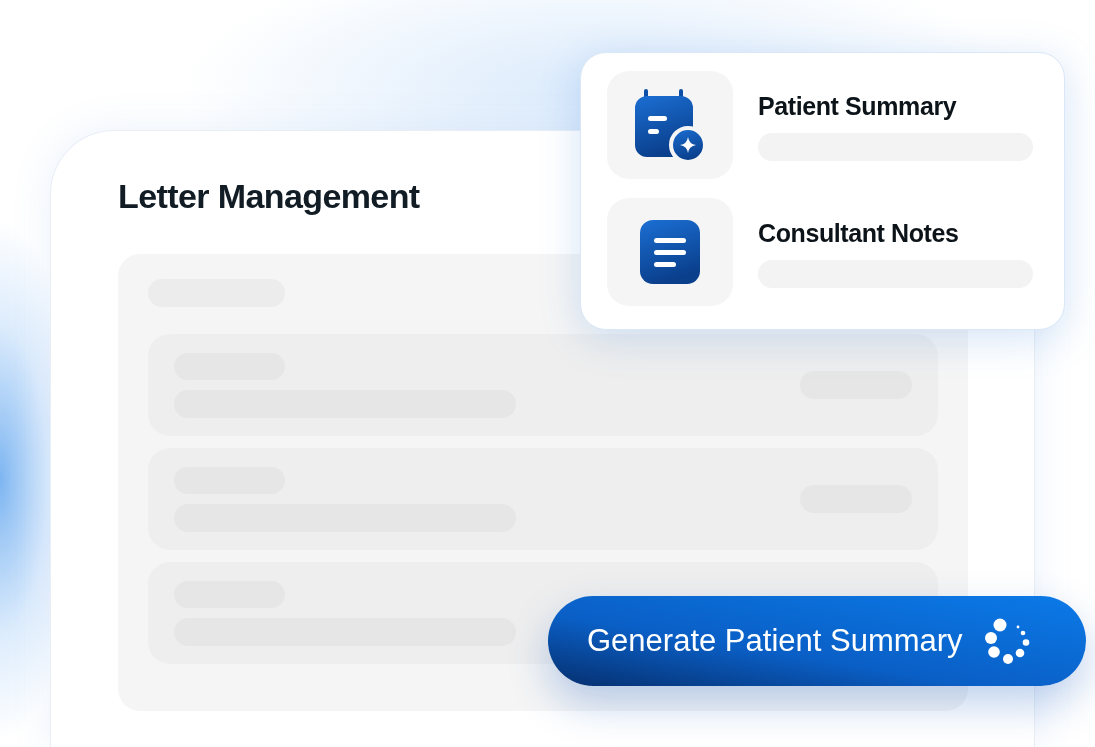 This screenshot has width=1095, height=747. What do you see at coordinates (858, 233) in the screenshot?
I see `item-title: Consultant Notes` at bounding box center [858, 233].